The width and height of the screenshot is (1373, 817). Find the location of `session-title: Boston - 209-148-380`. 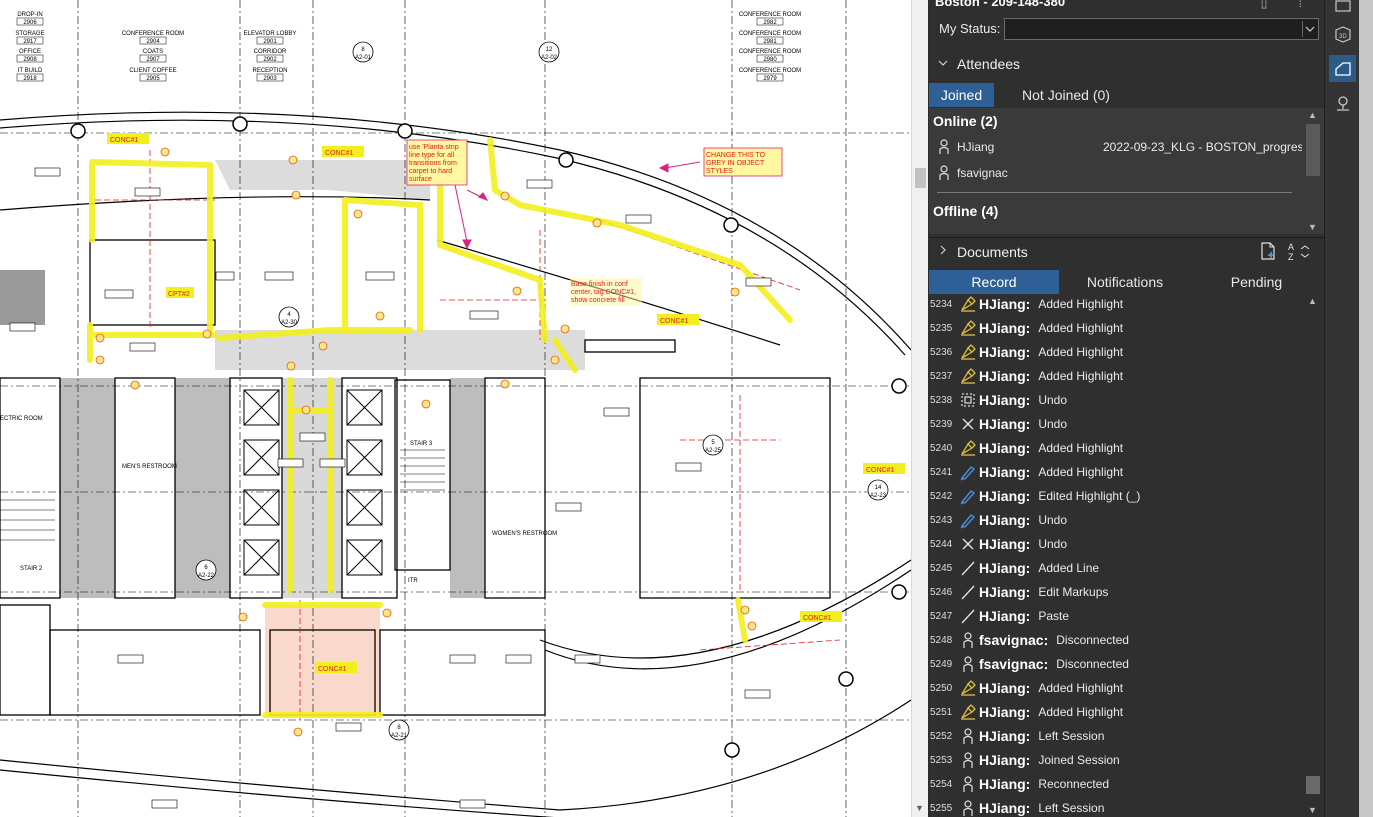

session-title: Boston - 209-148-380 is located at coordinates (1000, 4).